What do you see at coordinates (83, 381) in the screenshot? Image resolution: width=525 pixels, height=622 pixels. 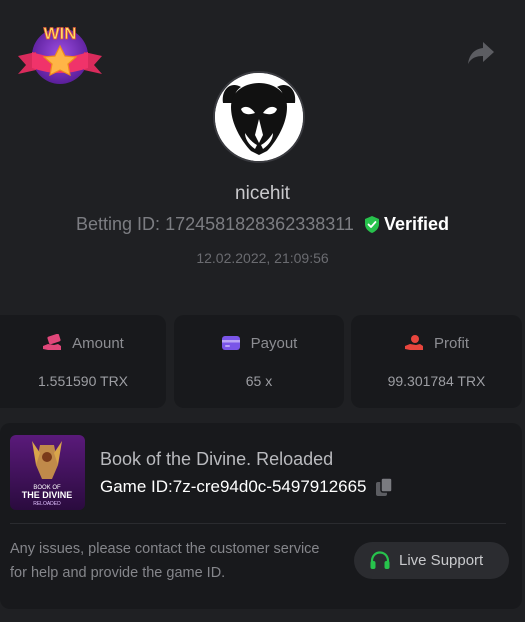 I see `amount-value: 1.551590 TRX` at bounding box center [83, 381].